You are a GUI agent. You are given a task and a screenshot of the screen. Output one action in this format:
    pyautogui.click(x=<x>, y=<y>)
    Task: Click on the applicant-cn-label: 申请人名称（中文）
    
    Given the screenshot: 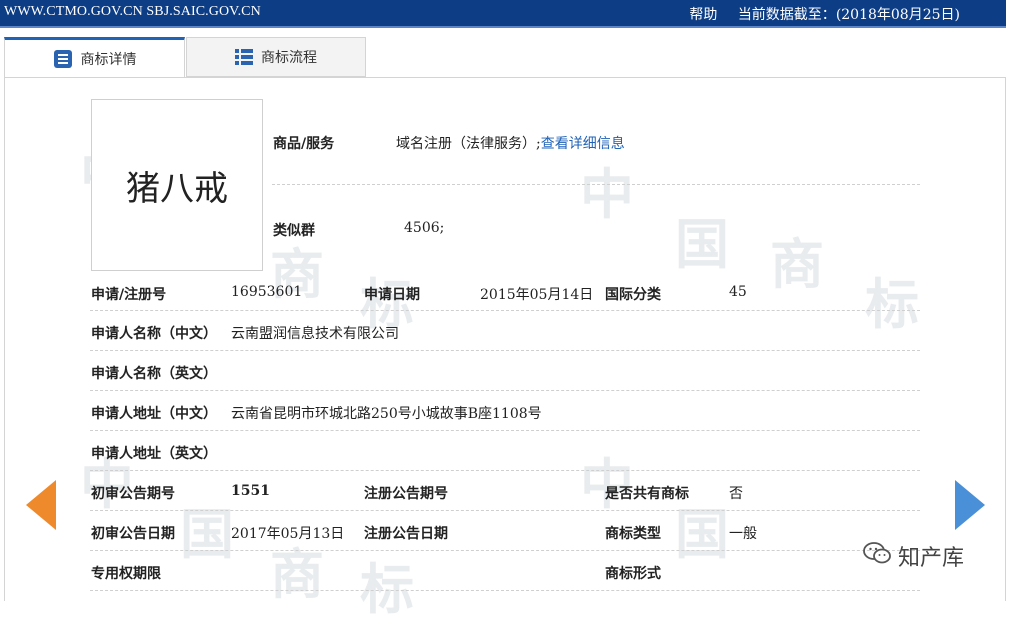 What is the action you would take?
    pyautogui.click(x=154, y=334)
    